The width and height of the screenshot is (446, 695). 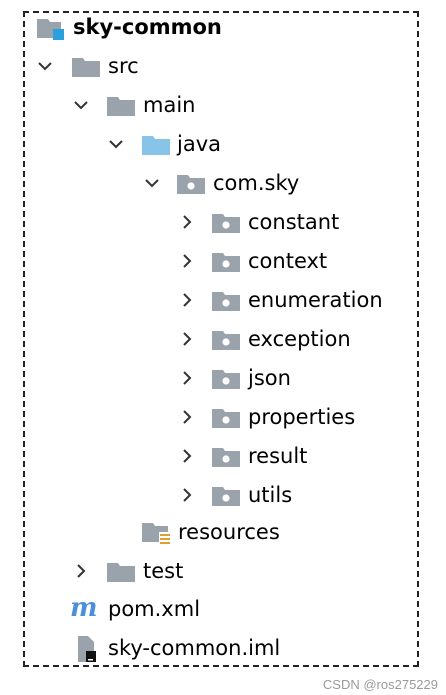 What do you see at coordinates (50, 29) in the screenshot?
I see `module-folder-icon` at bounding box center [50, 29].